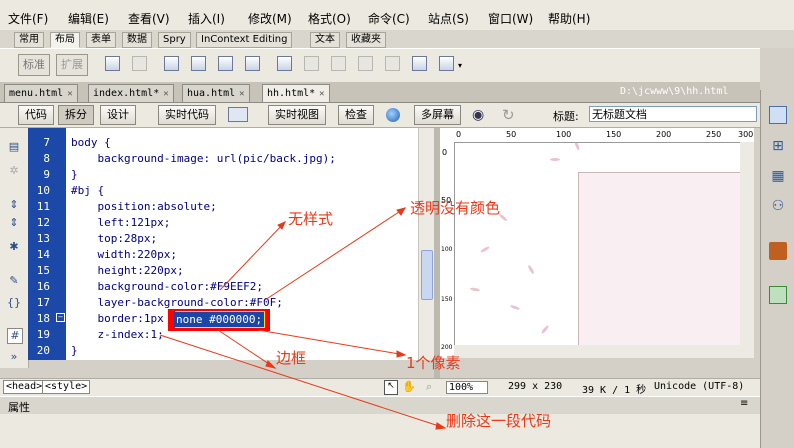 Image resolution: width=794 pixels, height=448 pixels. What do you see at coordinates (144, 206) in the screenshot?
I see `code-line: position:absolute;` at bounding box center [144, 206].